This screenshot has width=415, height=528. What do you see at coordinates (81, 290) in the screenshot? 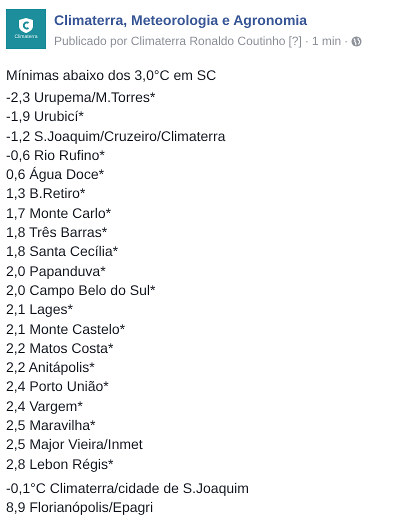
I see `temperature-line: 2,0 Campo Belo do Sul*` at bounding box center [81, 290].